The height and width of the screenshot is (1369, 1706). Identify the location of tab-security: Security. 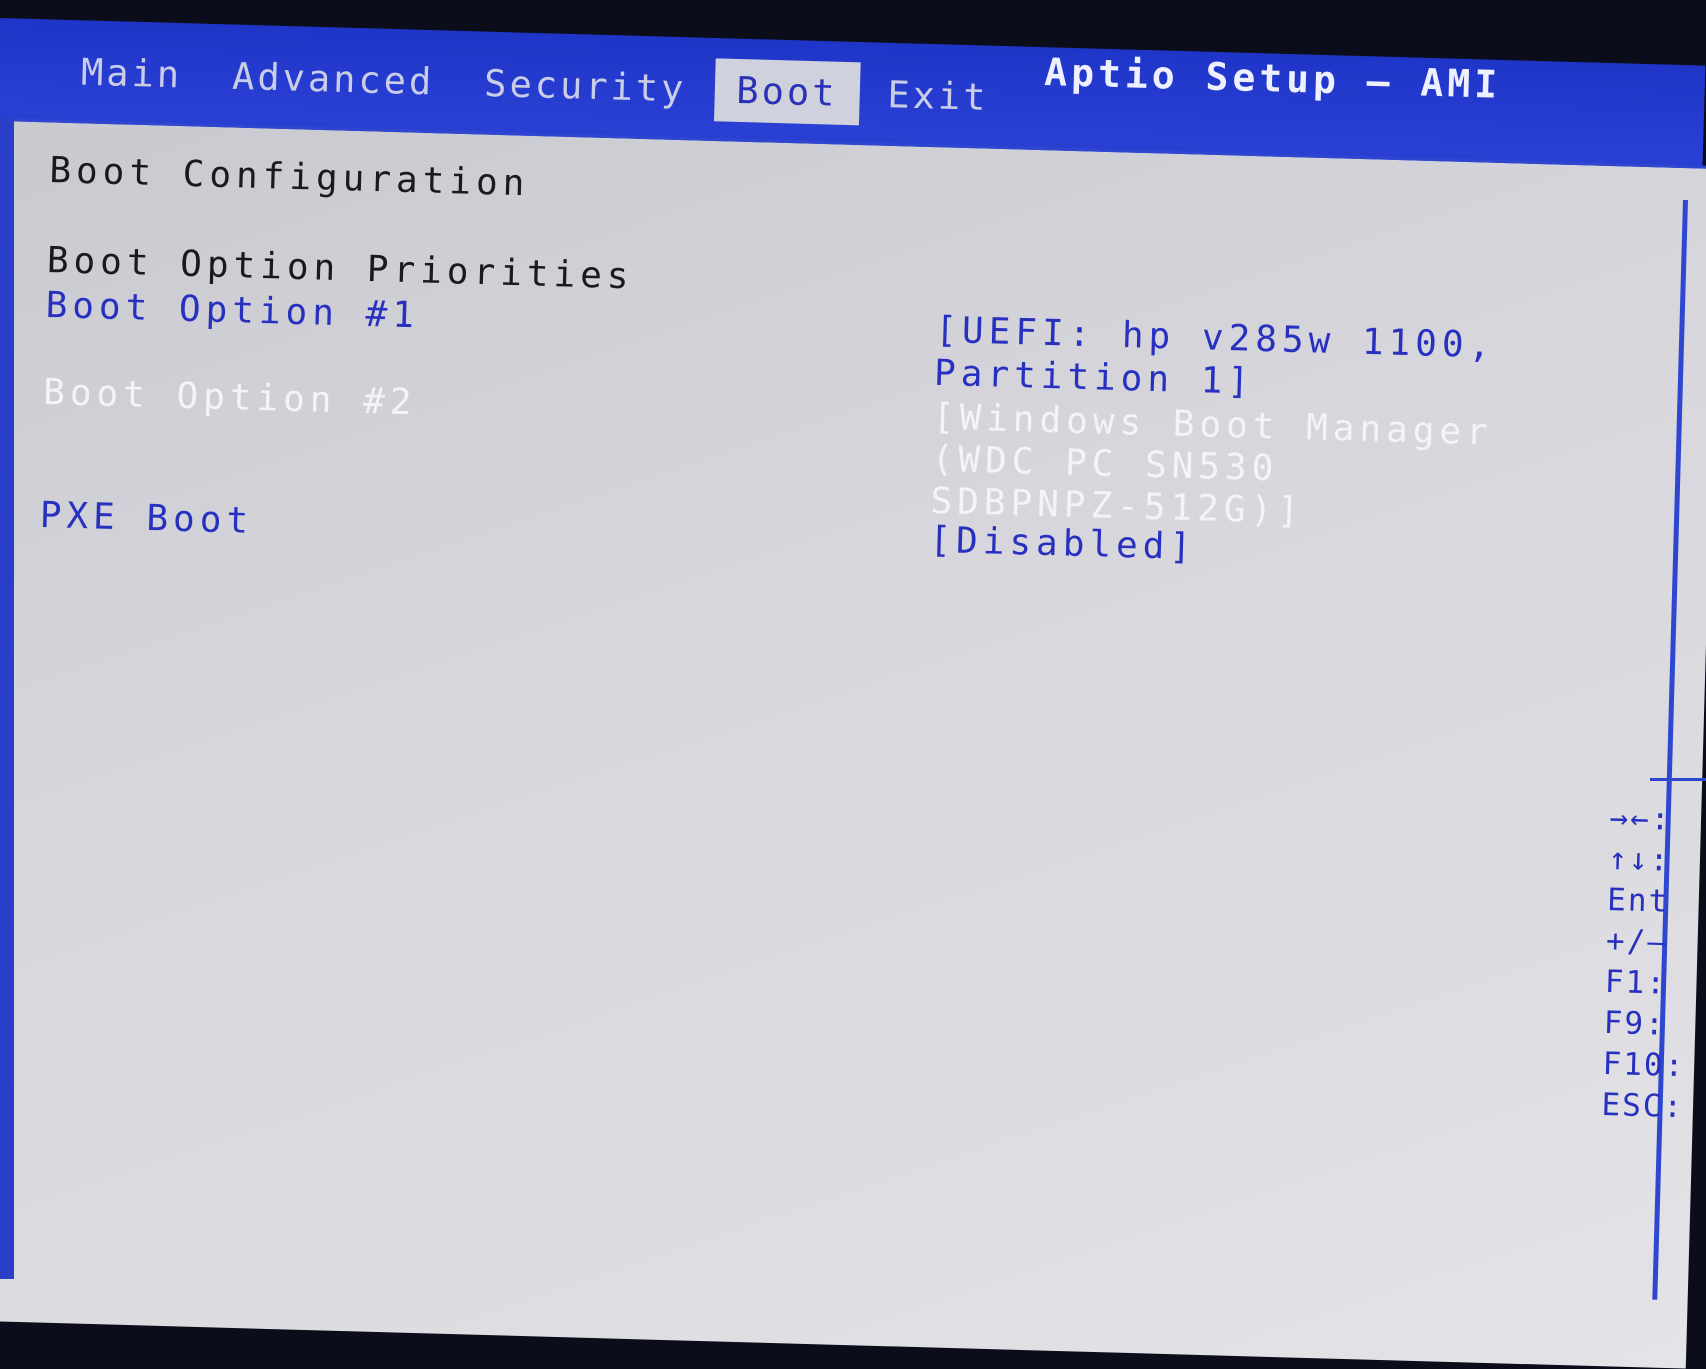
(585, 86).